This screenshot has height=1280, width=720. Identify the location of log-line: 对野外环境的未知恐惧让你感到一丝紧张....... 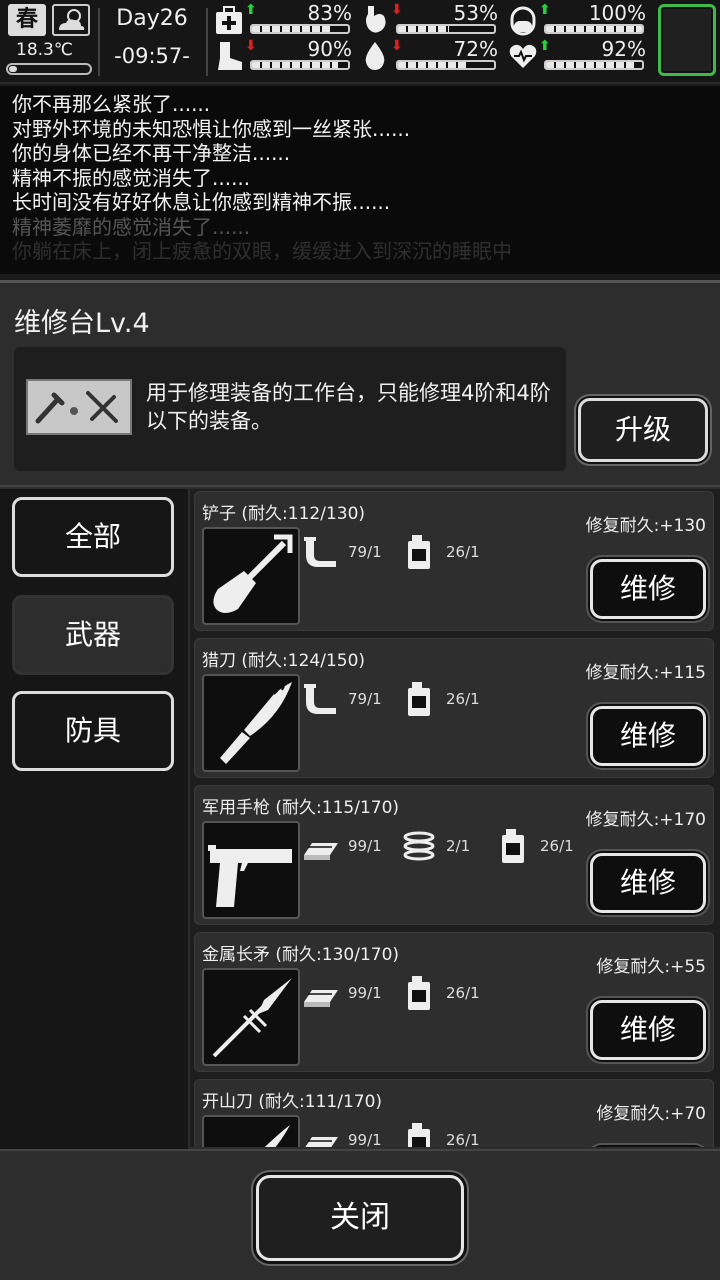
(211, 128).